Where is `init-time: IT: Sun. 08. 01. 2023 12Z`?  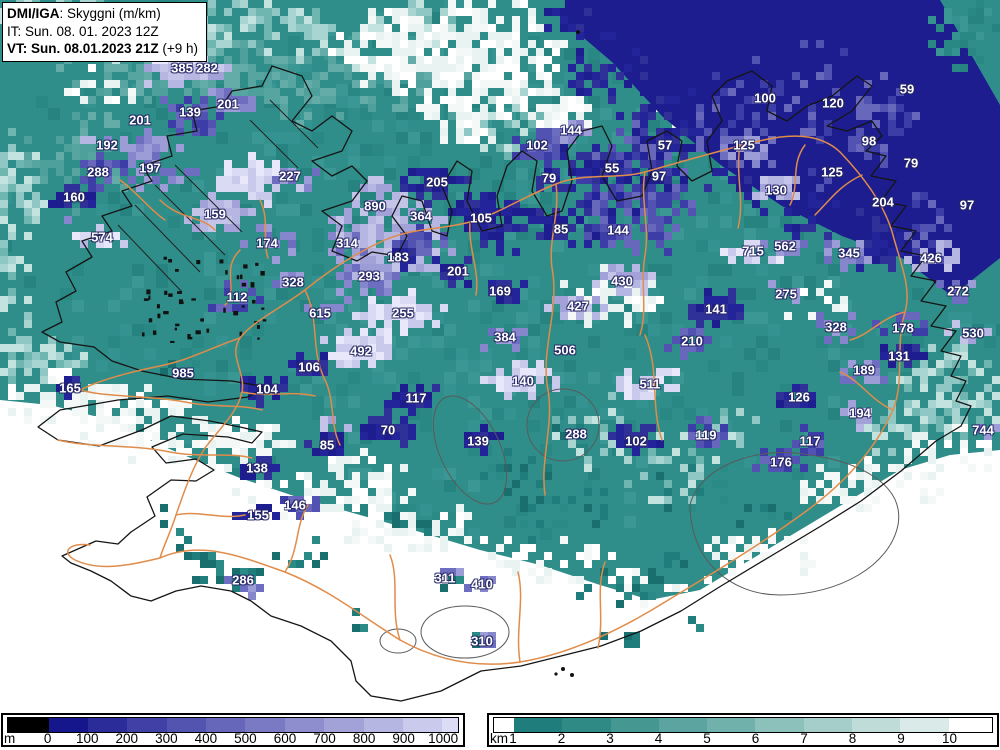
init-time: IT: Sun. 08. 01. 2023 12Z is located at coordinates (83, 31).